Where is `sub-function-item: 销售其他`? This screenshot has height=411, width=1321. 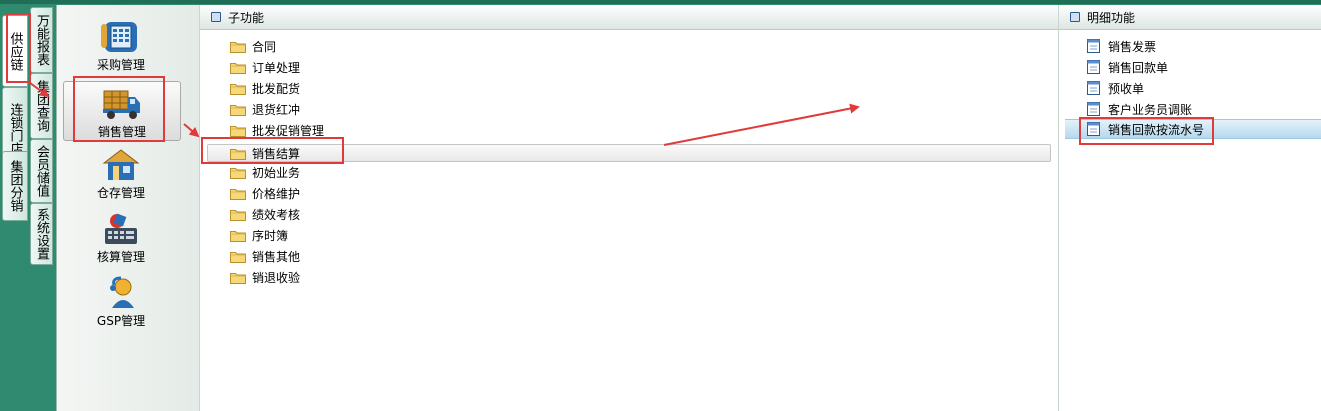
sub-function-item: 销售其他 is located at coordinates (265, 256).